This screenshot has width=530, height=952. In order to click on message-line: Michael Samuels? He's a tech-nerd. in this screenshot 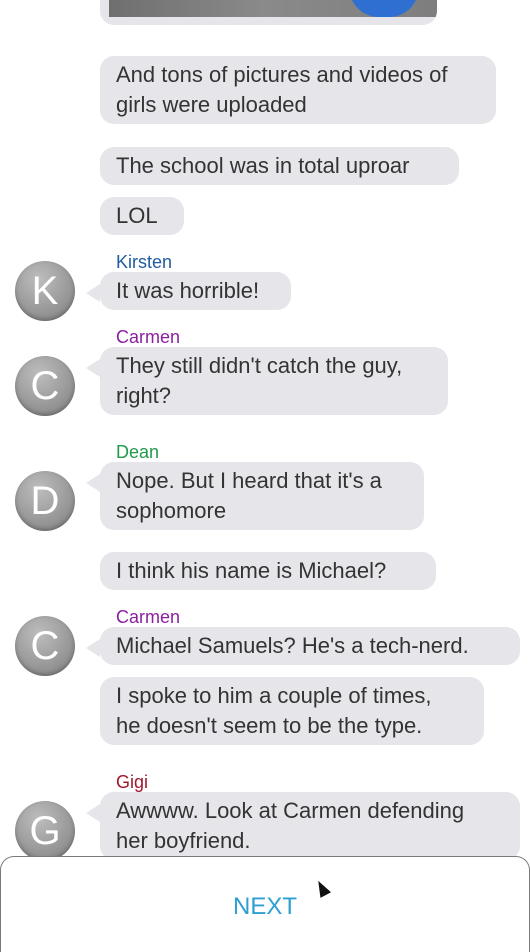, I will do `click(292, 645)`.